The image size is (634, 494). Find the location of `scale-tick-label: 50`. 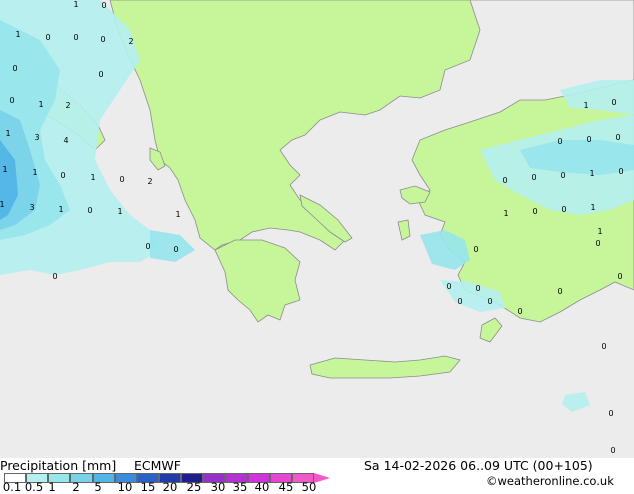

scale-tick-label: 50 is located at coordinates (309, 487).